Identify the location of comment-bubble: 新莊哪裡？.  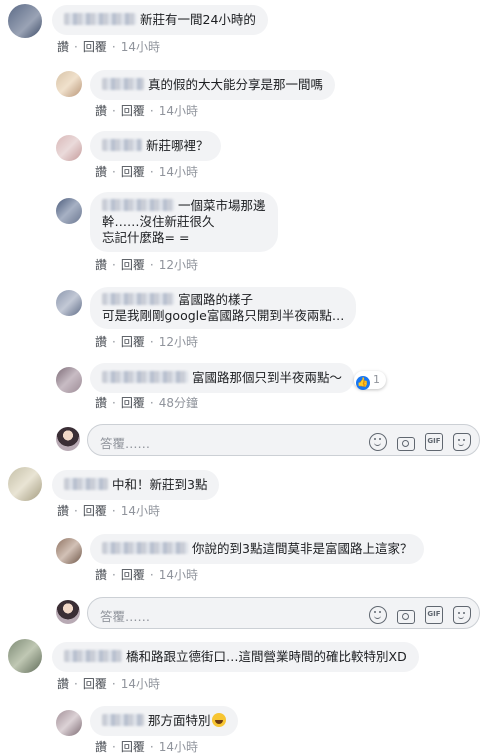
(155, 146).